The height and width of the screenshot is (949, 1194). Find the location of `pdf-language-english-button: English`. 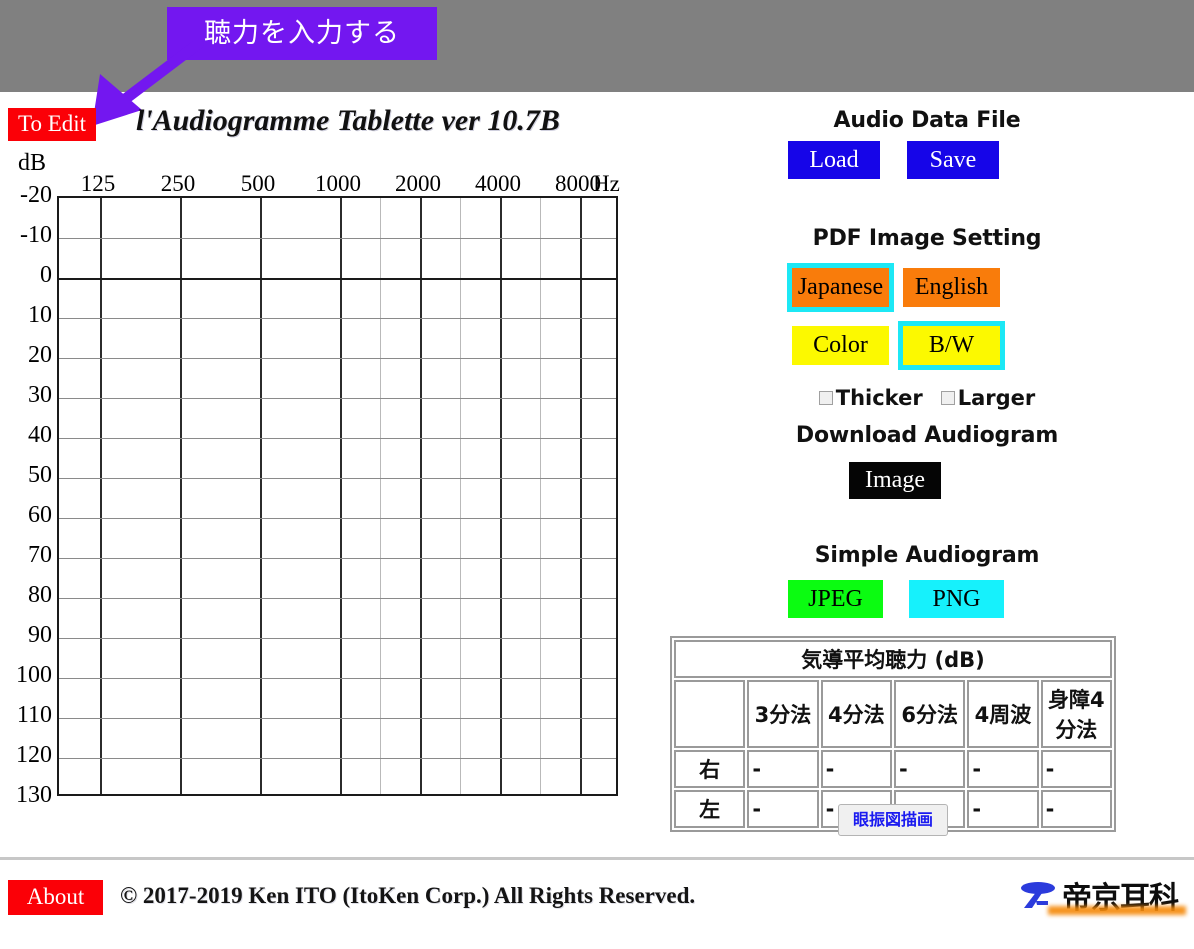

pdf-language-english-button: English is located at coordinates (951, 287).